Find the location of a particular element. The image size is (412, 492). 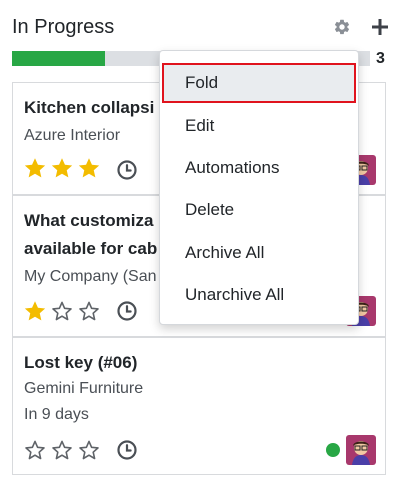

card-deadline: In 9 days is located at coordinates (56, 414).